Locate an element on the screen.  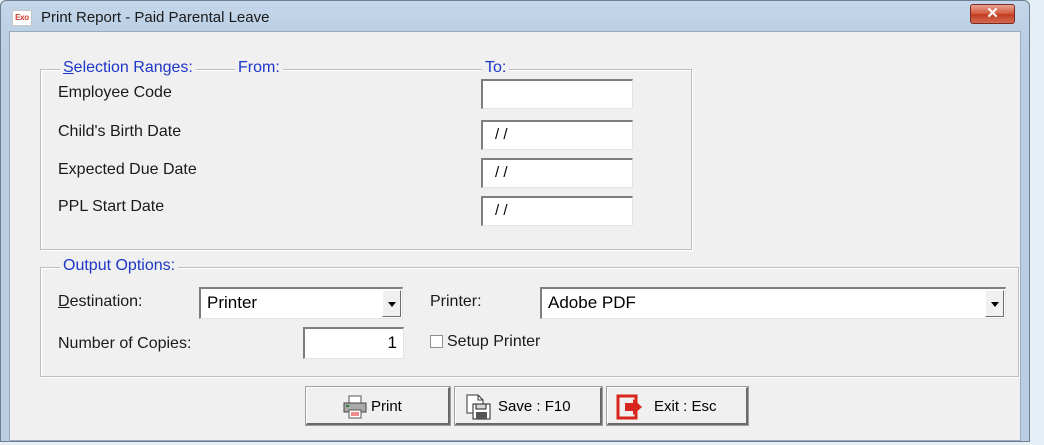
destination-select: Printer is located at coordinates (301, 303).